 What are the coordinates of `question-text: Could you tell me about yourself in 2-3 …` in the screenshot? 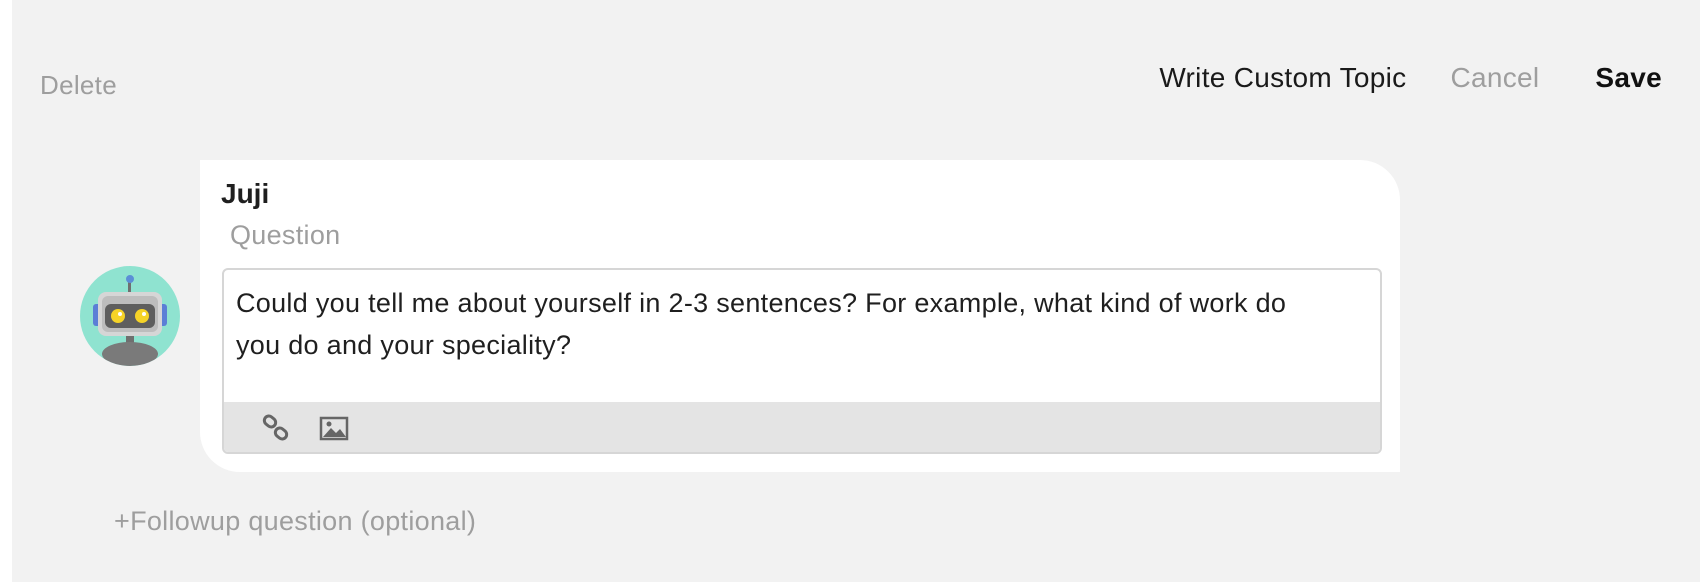 It's located at (778, 324).